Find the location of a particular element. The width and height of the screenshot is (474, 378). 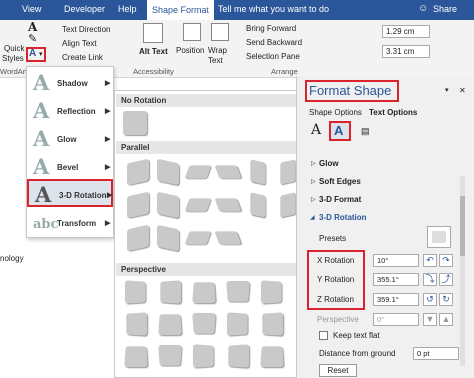

collapse-3d-rotation-icon: ◢ is located at coordinates (312, 217).